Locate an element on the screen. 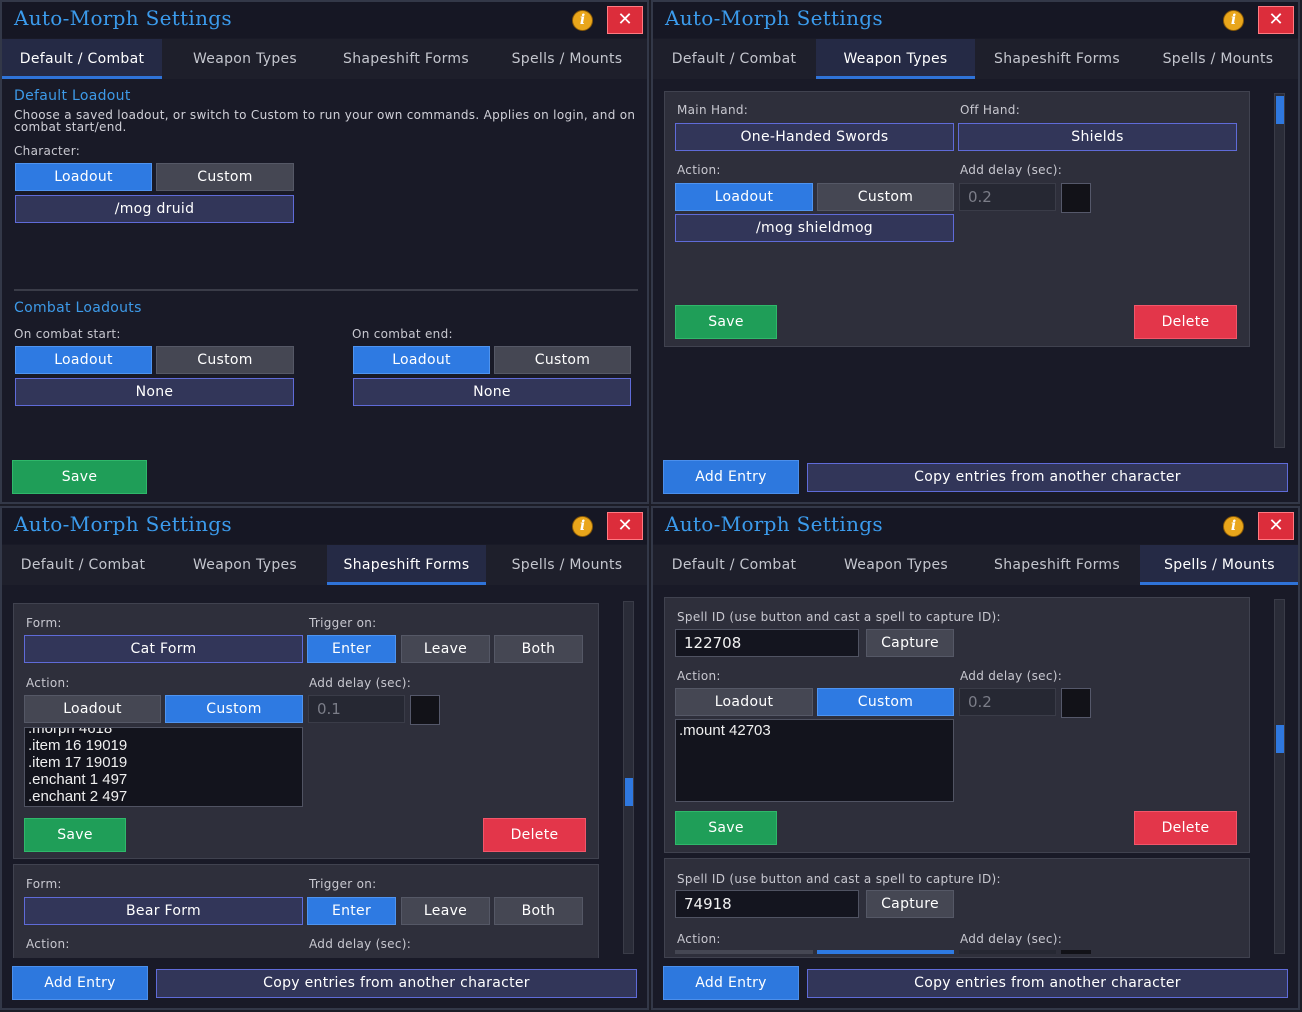 The image size is (1302, 1012). custom-button-partial is located at coordinates (885, 952).